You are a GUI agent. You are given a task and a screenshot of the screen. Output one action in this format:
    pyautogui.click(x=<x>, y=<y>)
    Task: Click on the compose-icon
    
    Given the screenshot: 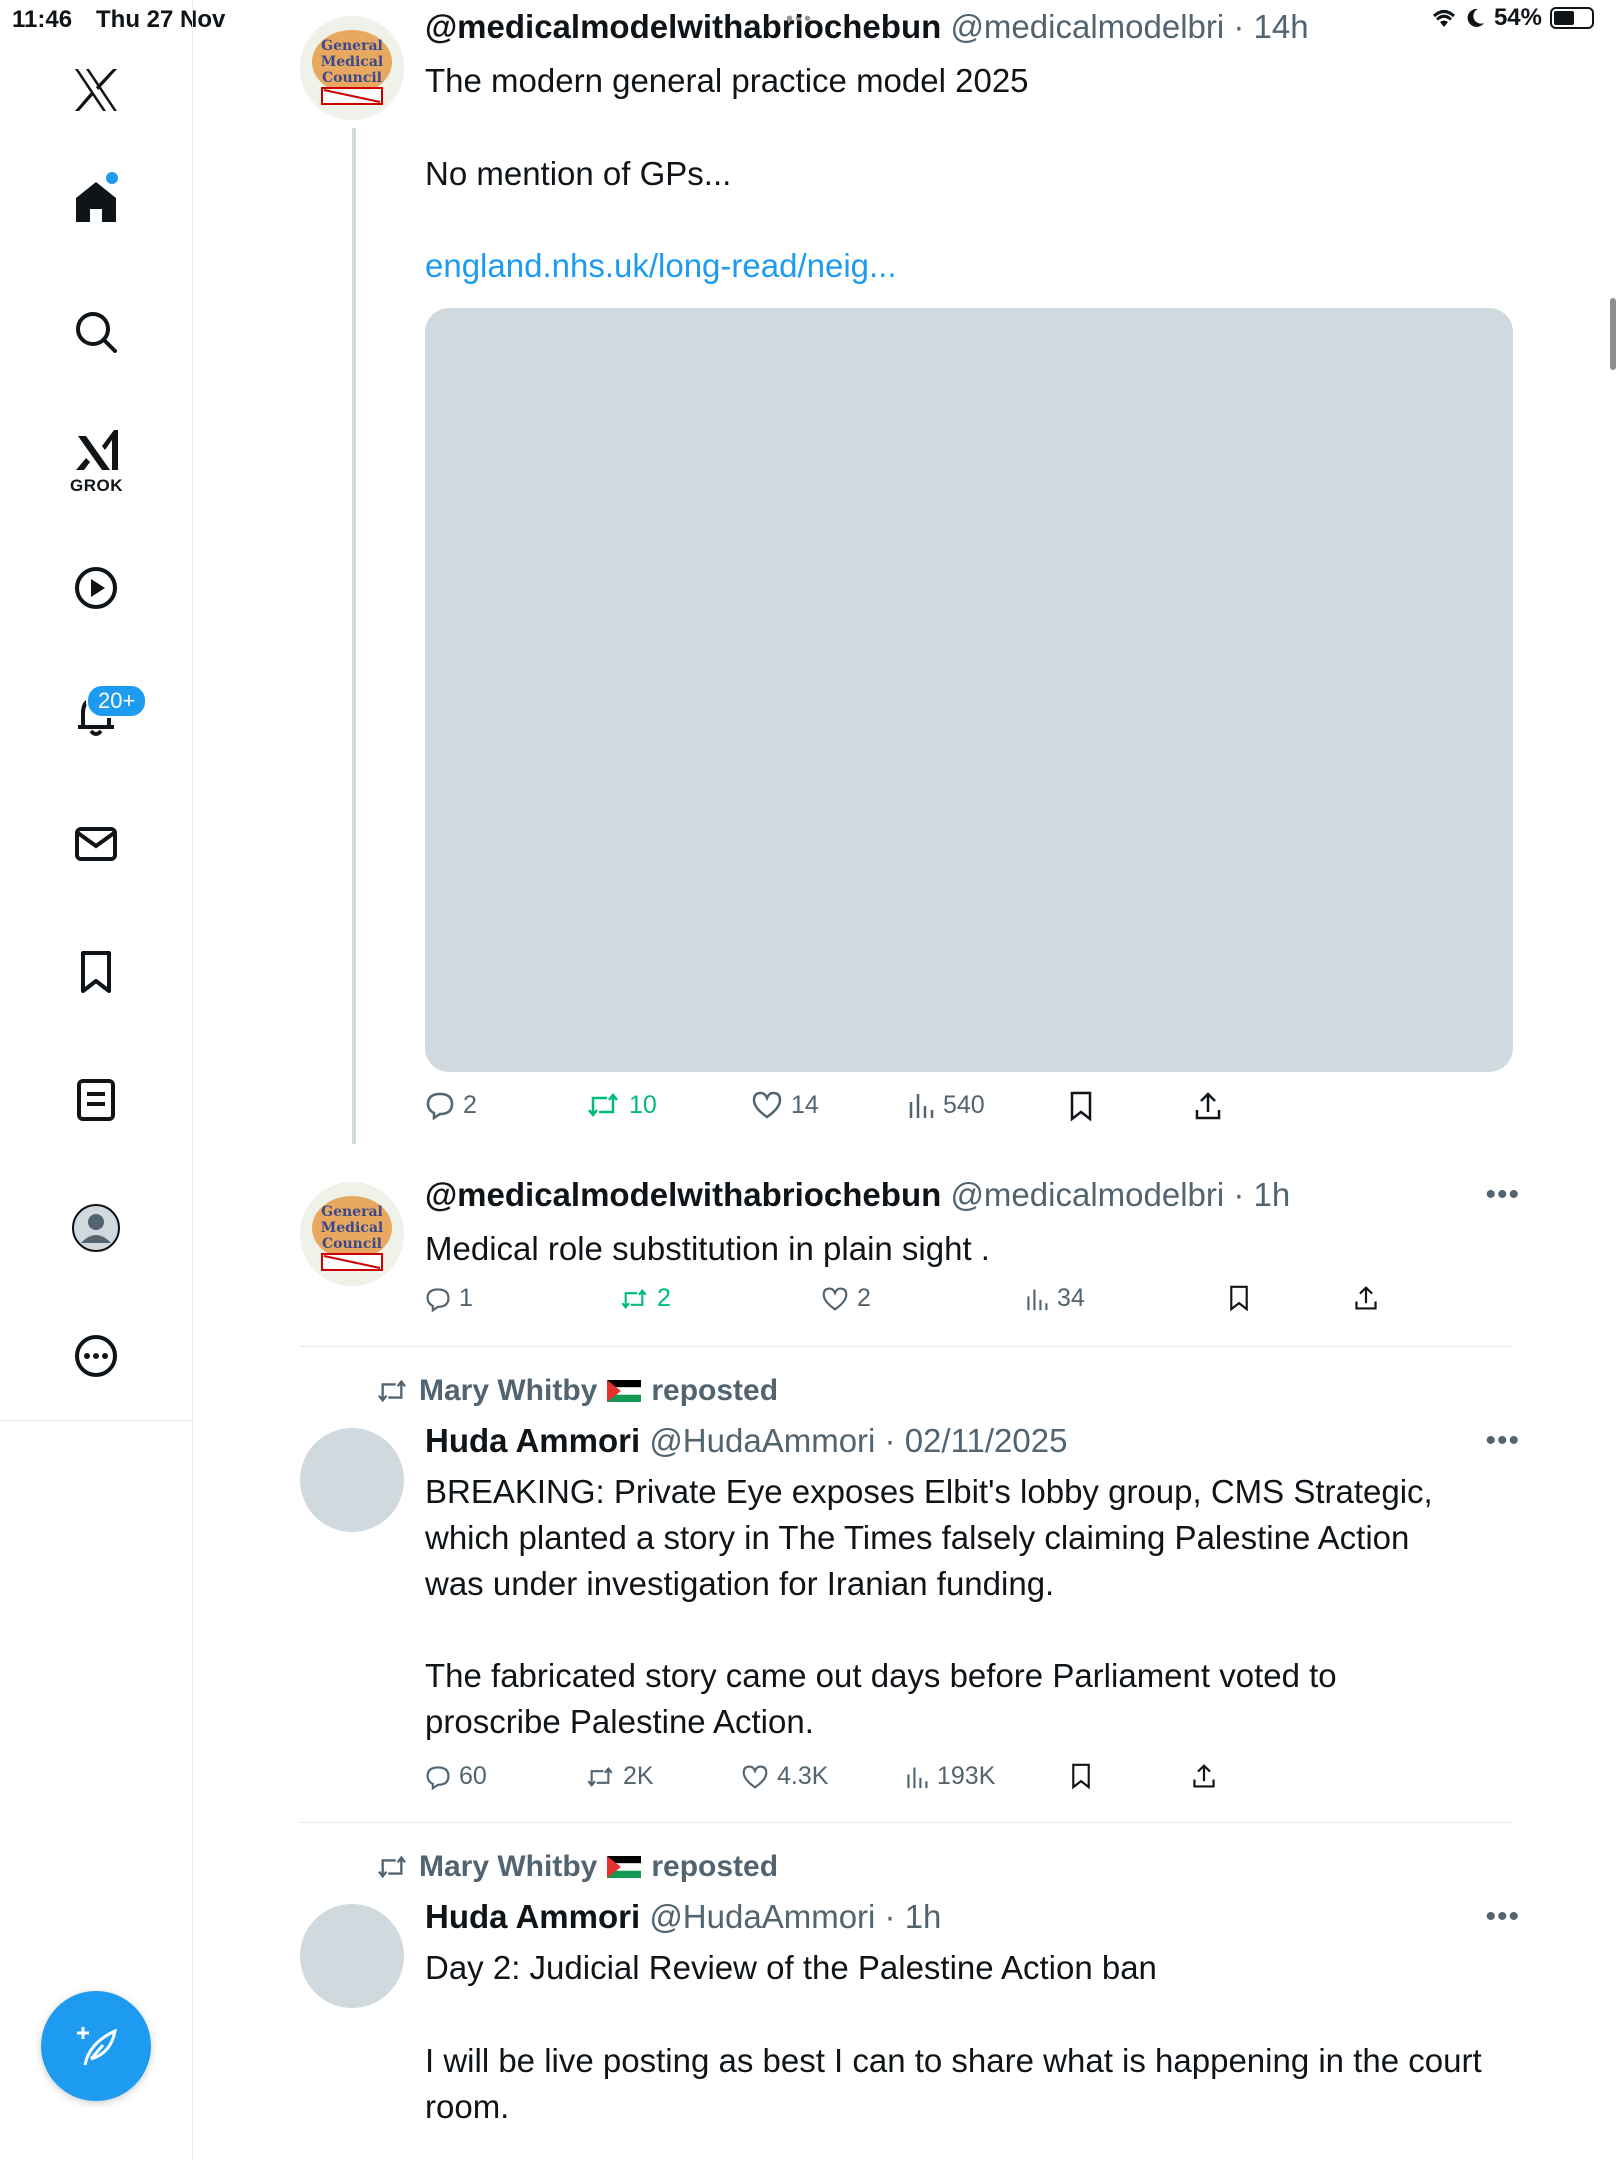 What is the action you would take?
    pyautogui.click(x=97, y=2046)
    